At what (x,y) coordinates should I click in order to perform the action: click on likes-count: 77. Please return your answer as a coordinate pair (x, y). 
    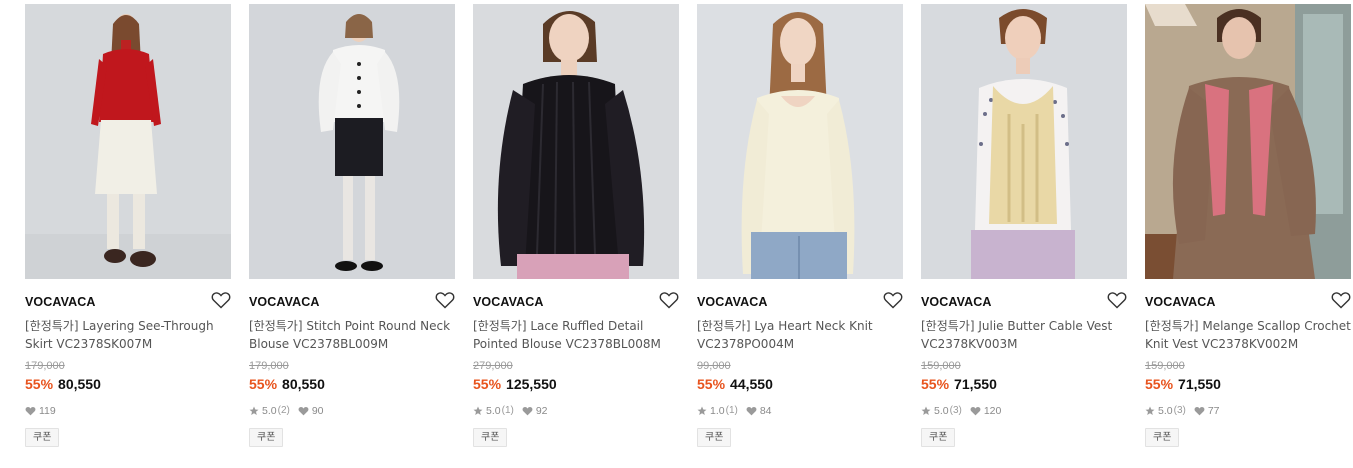
    Looking at the image, I should click on (1213, 411).